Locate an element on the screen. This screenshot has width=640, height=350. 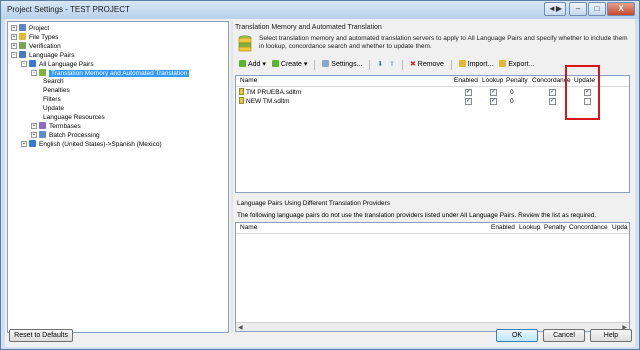
lp-column-header-name: Name is located at coordinates (248, 228).